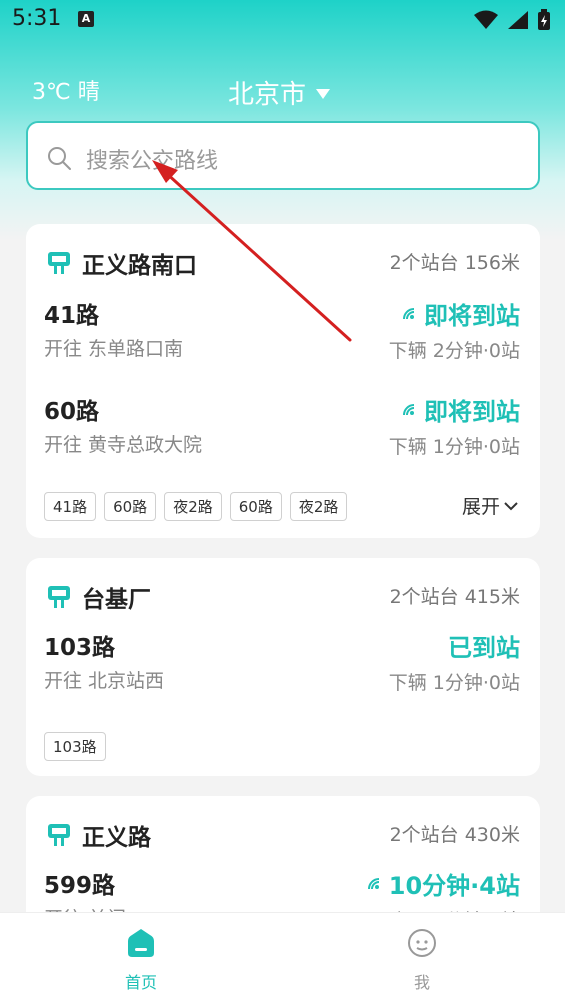 The image size is (565, 1004). Describe the element at coordinates (323, 93) in the screenshot. I see `caret-down-icon` at that location.